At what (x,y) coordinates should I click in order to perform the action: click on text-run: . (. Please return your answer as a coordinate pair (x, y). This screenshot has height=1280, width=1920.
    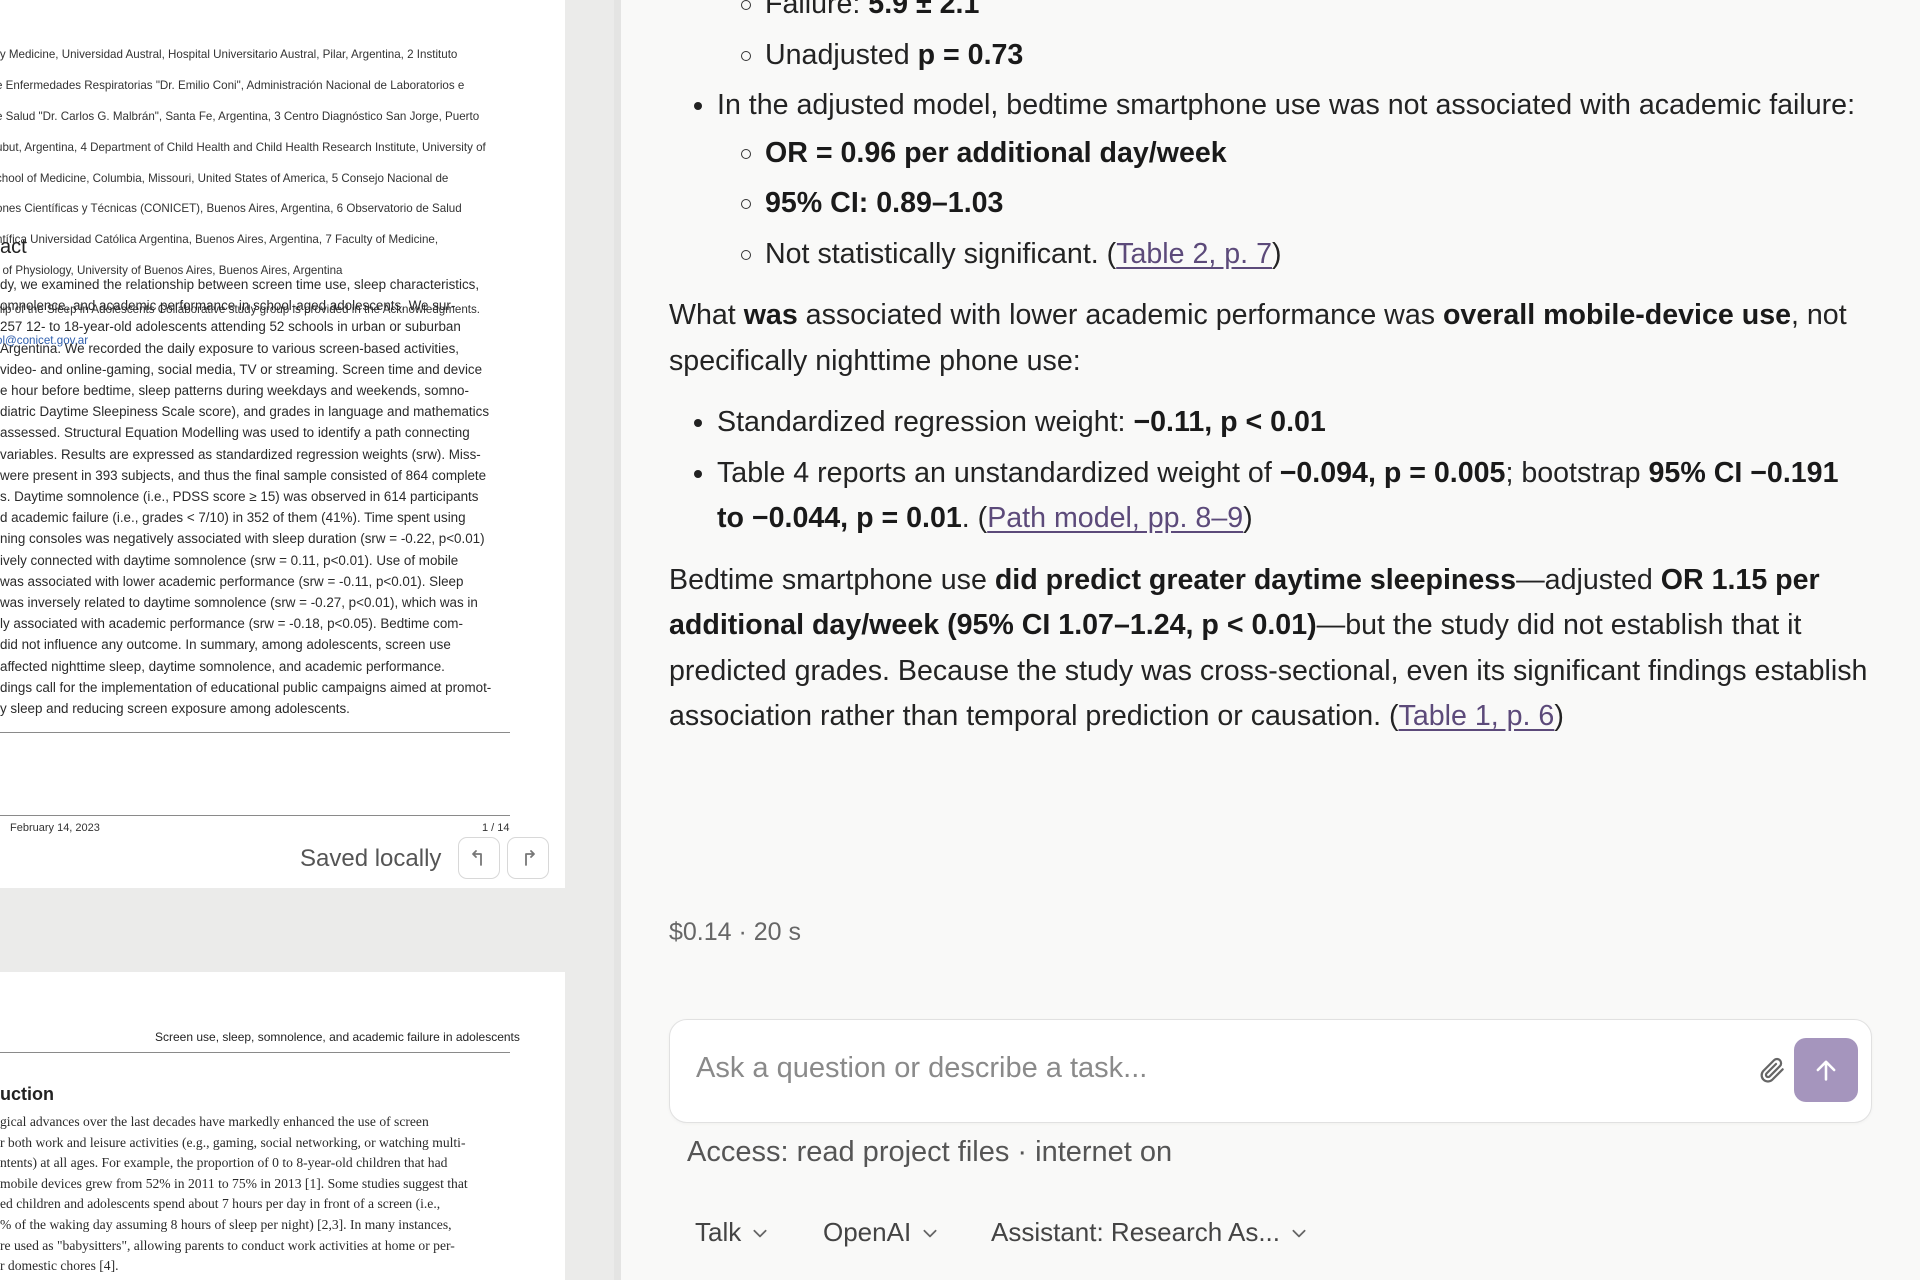
    Looking at the image, I should click on (974, 518).